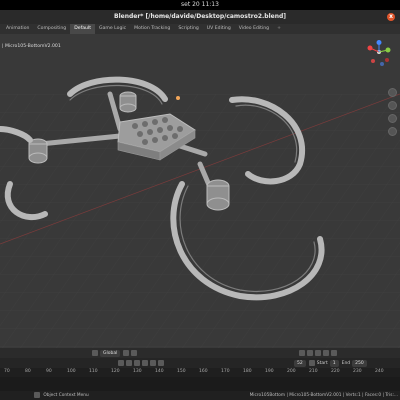 The height and width of the screenshot is (400, 400). Describe the element at coordinates (129, 363) in the screenshot. I see `prev-keyframe-icon` at that location.